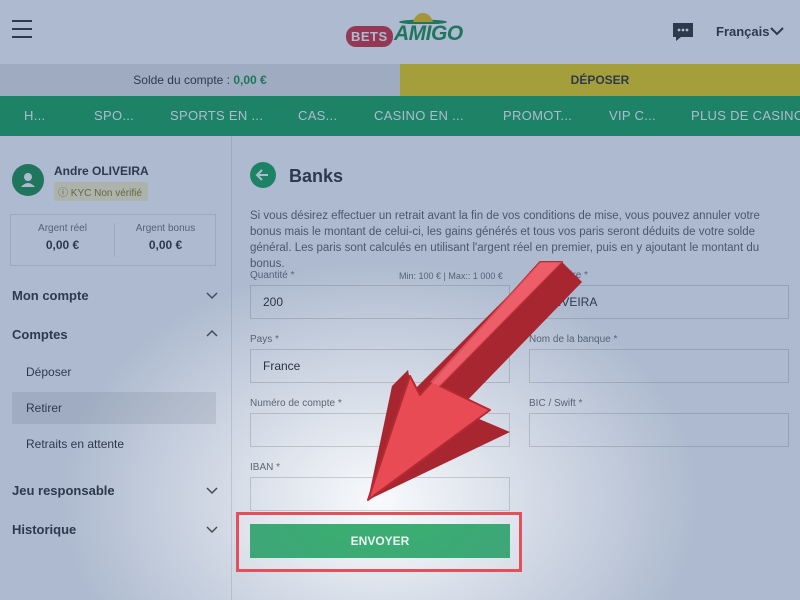 The width and height of the screenshot is (800, 600). What do you see at coordinates (558, 275) in the screenshot?
I see `beneficiary-label: Bénéficiaire *` at bounding box center [558, 275].